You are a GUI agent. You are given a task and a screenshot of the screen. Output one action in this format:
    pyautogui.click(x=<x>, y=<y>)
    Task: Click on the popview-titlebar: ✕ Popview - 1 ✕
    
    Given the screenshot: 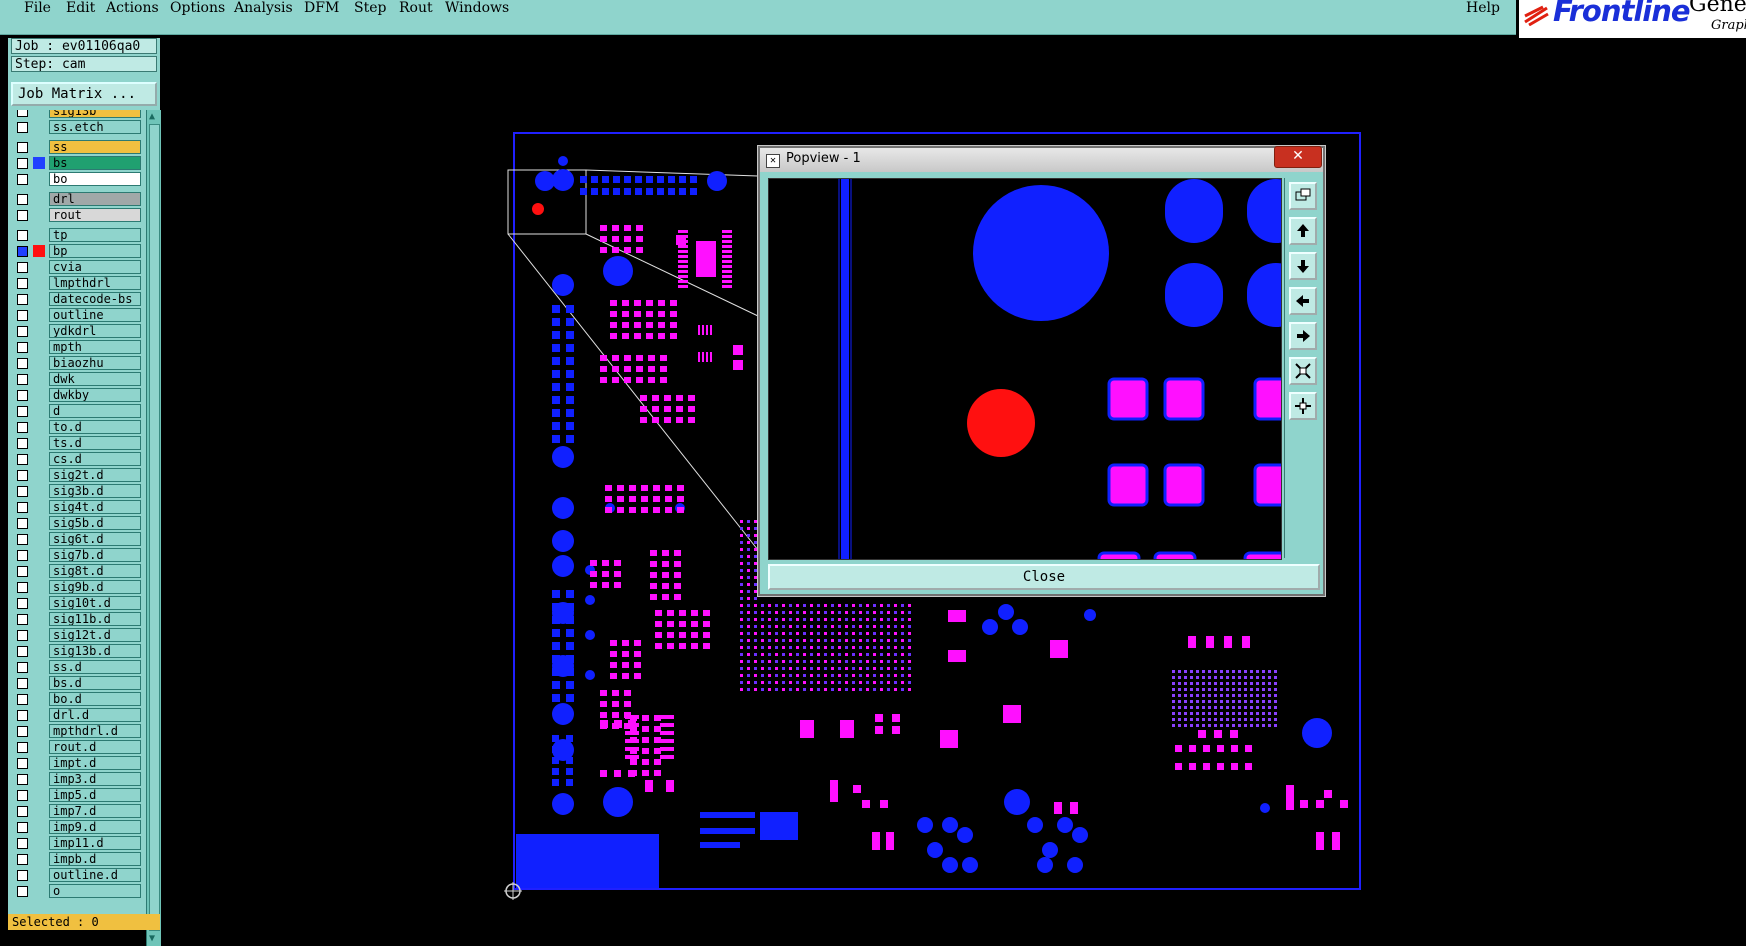 What is the action you would take?
    pyautogui.click(x=1041, y=159)
    